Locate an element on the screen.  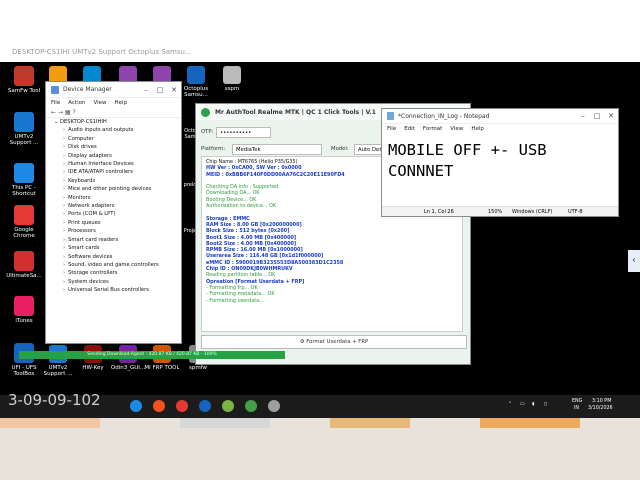
device-manager-titlebar: Device Manager – □ ✕ is located at coordinates (113, 90).